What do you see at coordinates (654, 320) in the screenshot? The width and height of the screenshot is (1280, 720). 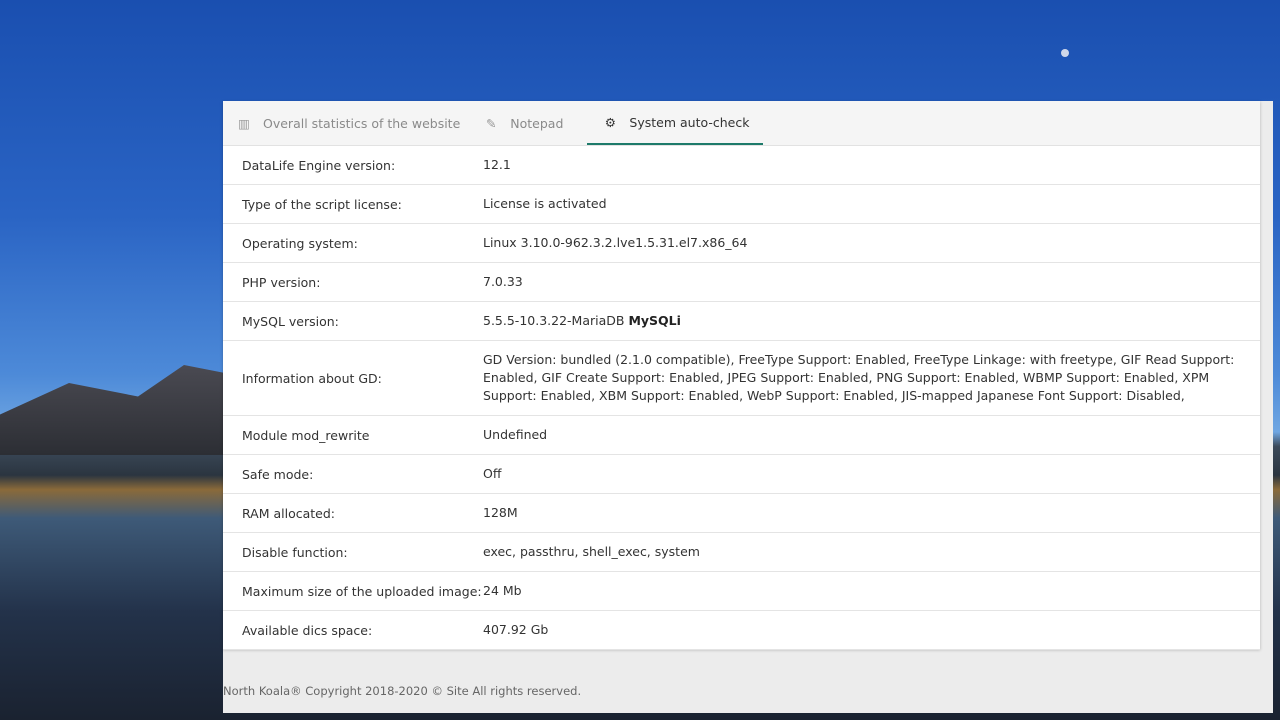 I see `mysql-driver: MySQLi` at bounding box center [654, 320].